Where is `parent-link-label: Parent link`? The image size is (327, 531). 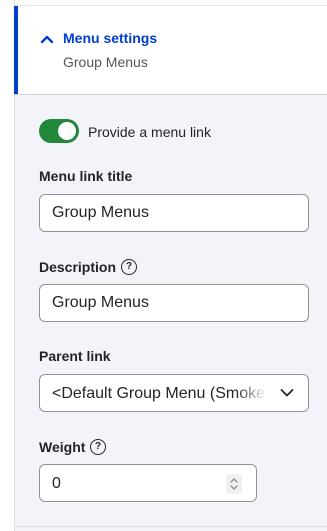 parent-link-label: Parent link is located at coordinates (75, 356).